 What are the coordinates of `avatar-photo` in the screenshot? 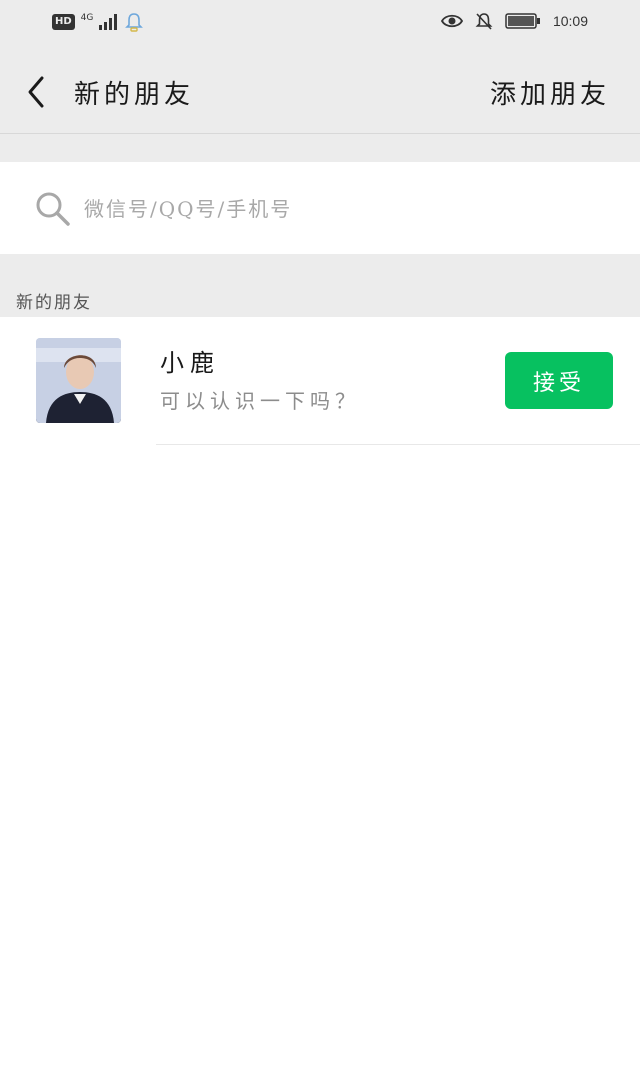 It's located at (78, 380).